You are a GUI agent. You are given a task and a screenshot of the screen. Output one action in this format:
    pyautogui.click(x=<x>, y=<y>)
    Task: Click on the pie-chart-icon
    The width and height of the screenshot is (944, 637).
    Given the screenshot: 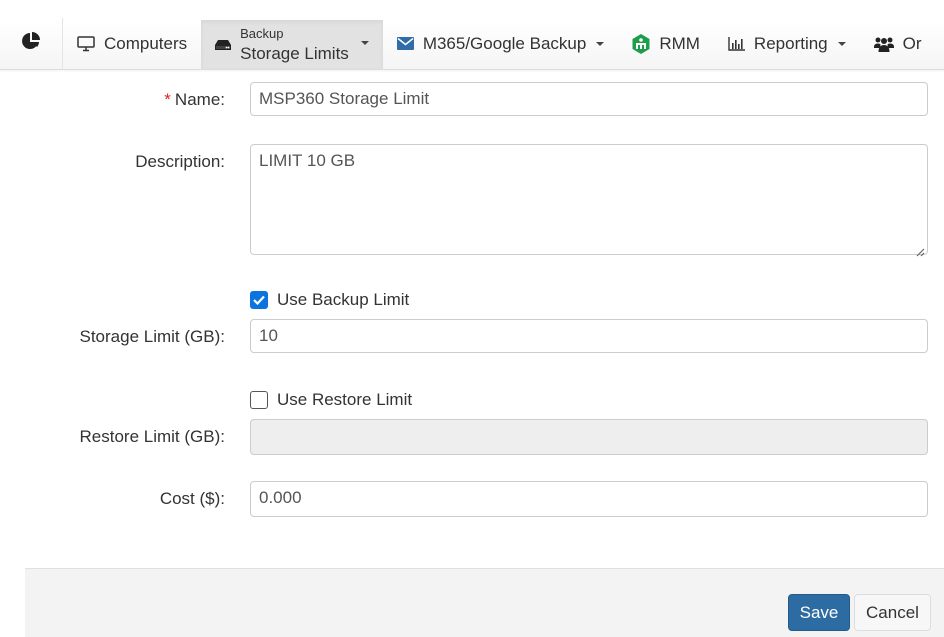 What is the action you would take?
    pyautogui.click(x=31, y=43)
    